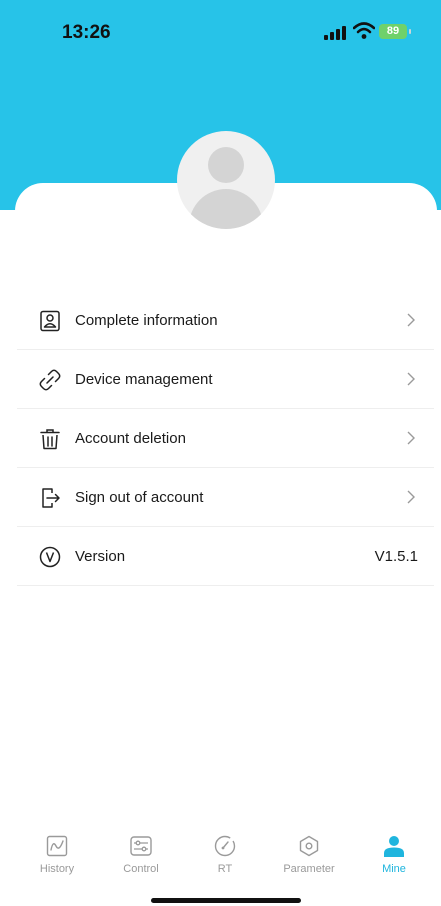 This screenshot has width=441, height=906. I want to click on tab-control: Control, so click(141, 851).